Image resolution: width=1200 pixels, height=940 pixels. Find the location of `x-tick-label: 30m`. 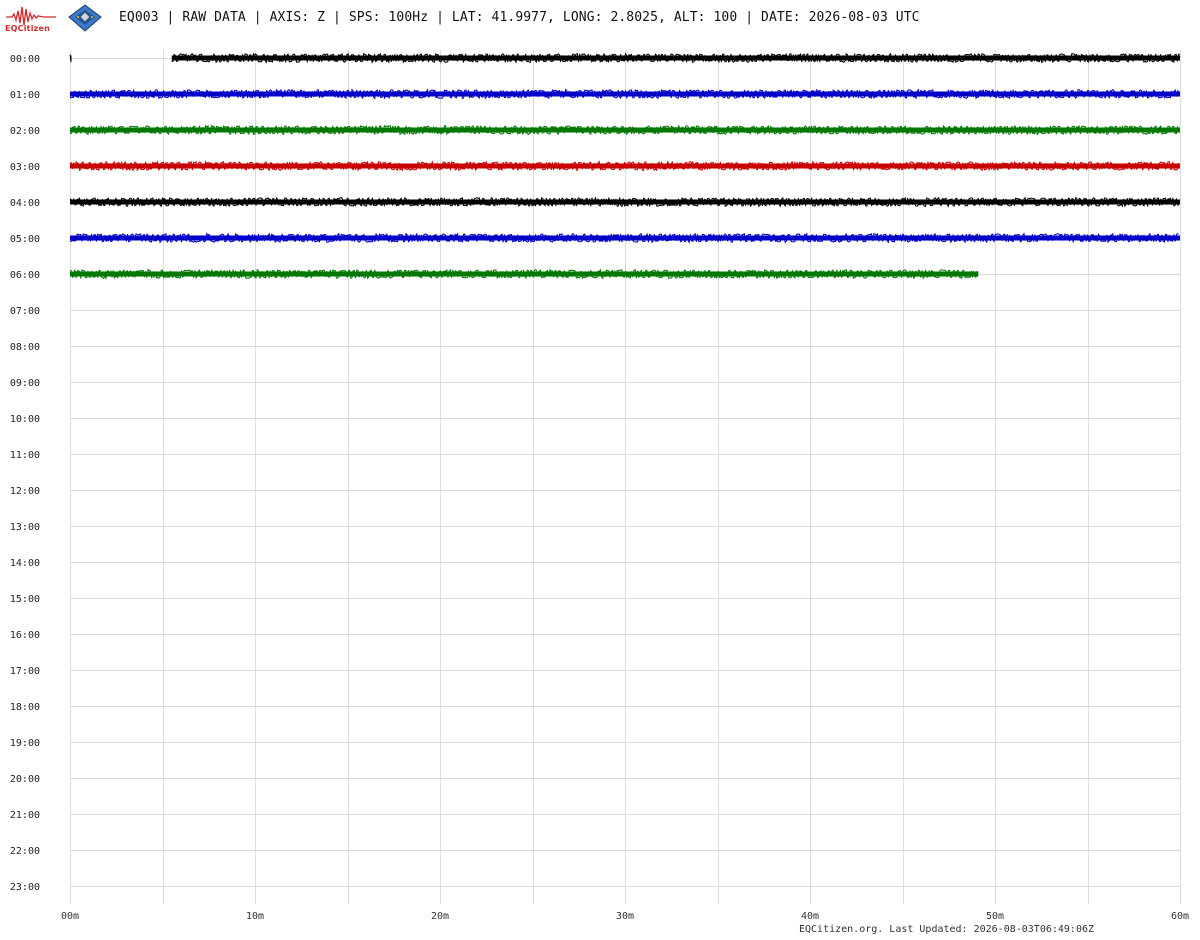

x-tick-label: 30m is located at coordinates (625, 916).